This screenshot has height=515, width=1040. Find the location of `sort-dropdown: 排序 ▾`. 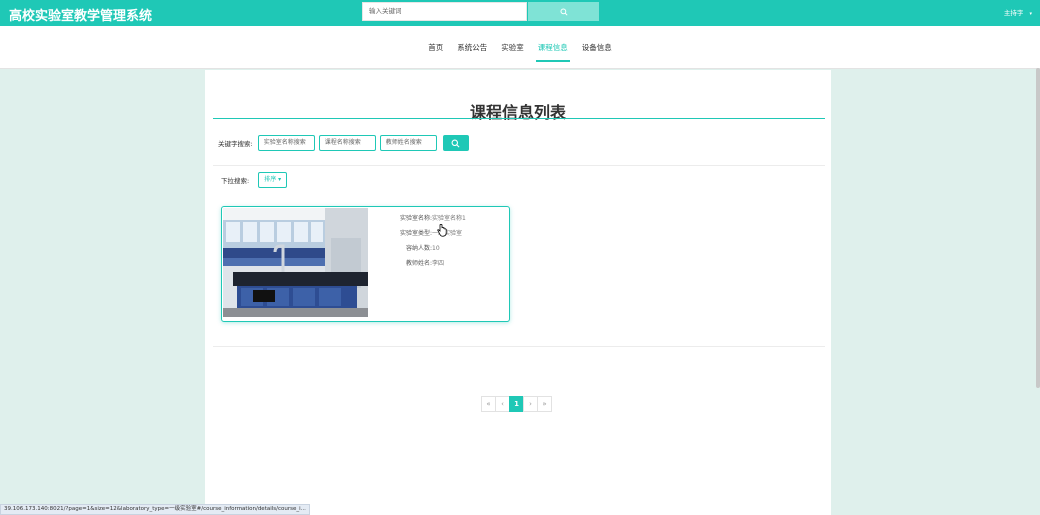

sort-dropdown: 排序 ▾ is located at coordinates (273, 180).